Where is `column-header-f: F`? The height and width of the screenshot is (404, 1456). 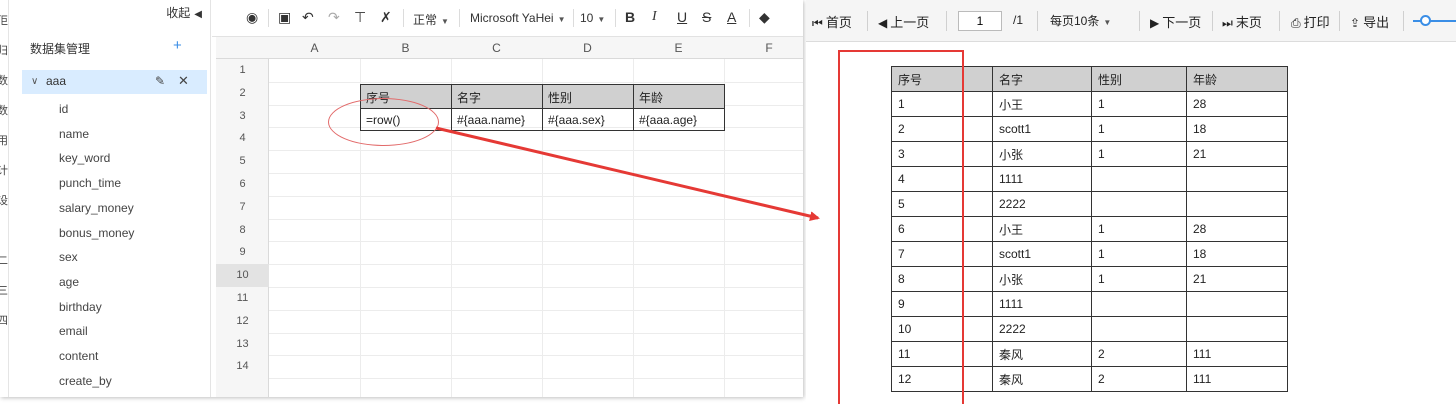
column-header-f: F is located at coordinates (763, 48).